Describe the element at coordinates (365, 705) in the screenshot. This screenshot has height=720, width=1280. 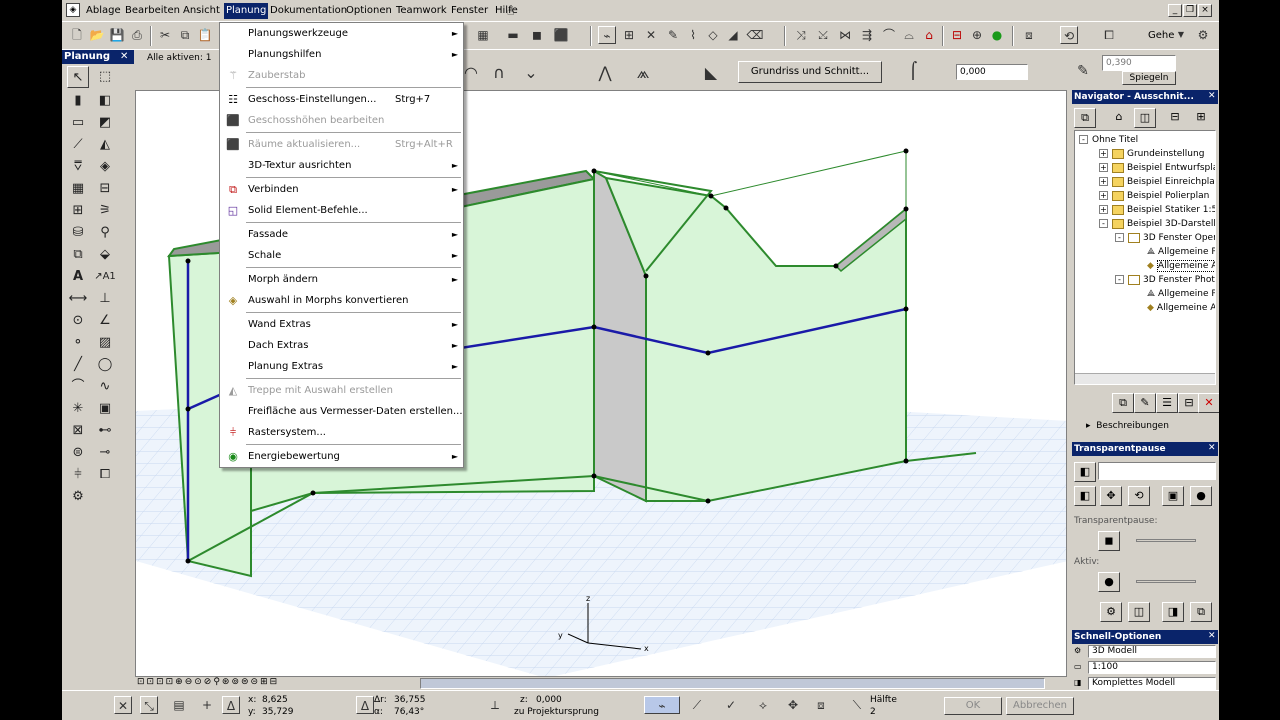
I see `polar-icon: Δ` at that location.